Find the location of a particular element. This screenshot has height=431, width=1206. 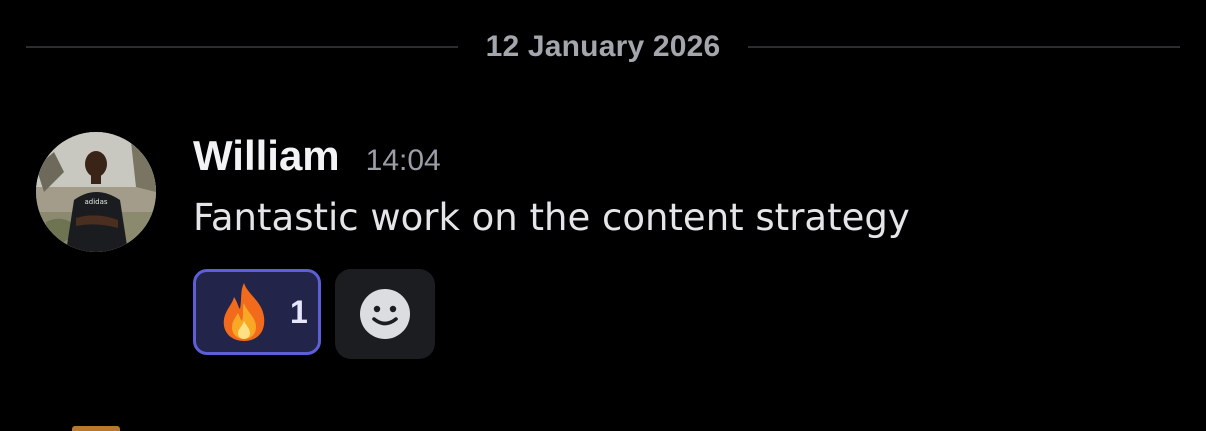

date-divider: 12 January 2026 is located at coordinates (603, 47).